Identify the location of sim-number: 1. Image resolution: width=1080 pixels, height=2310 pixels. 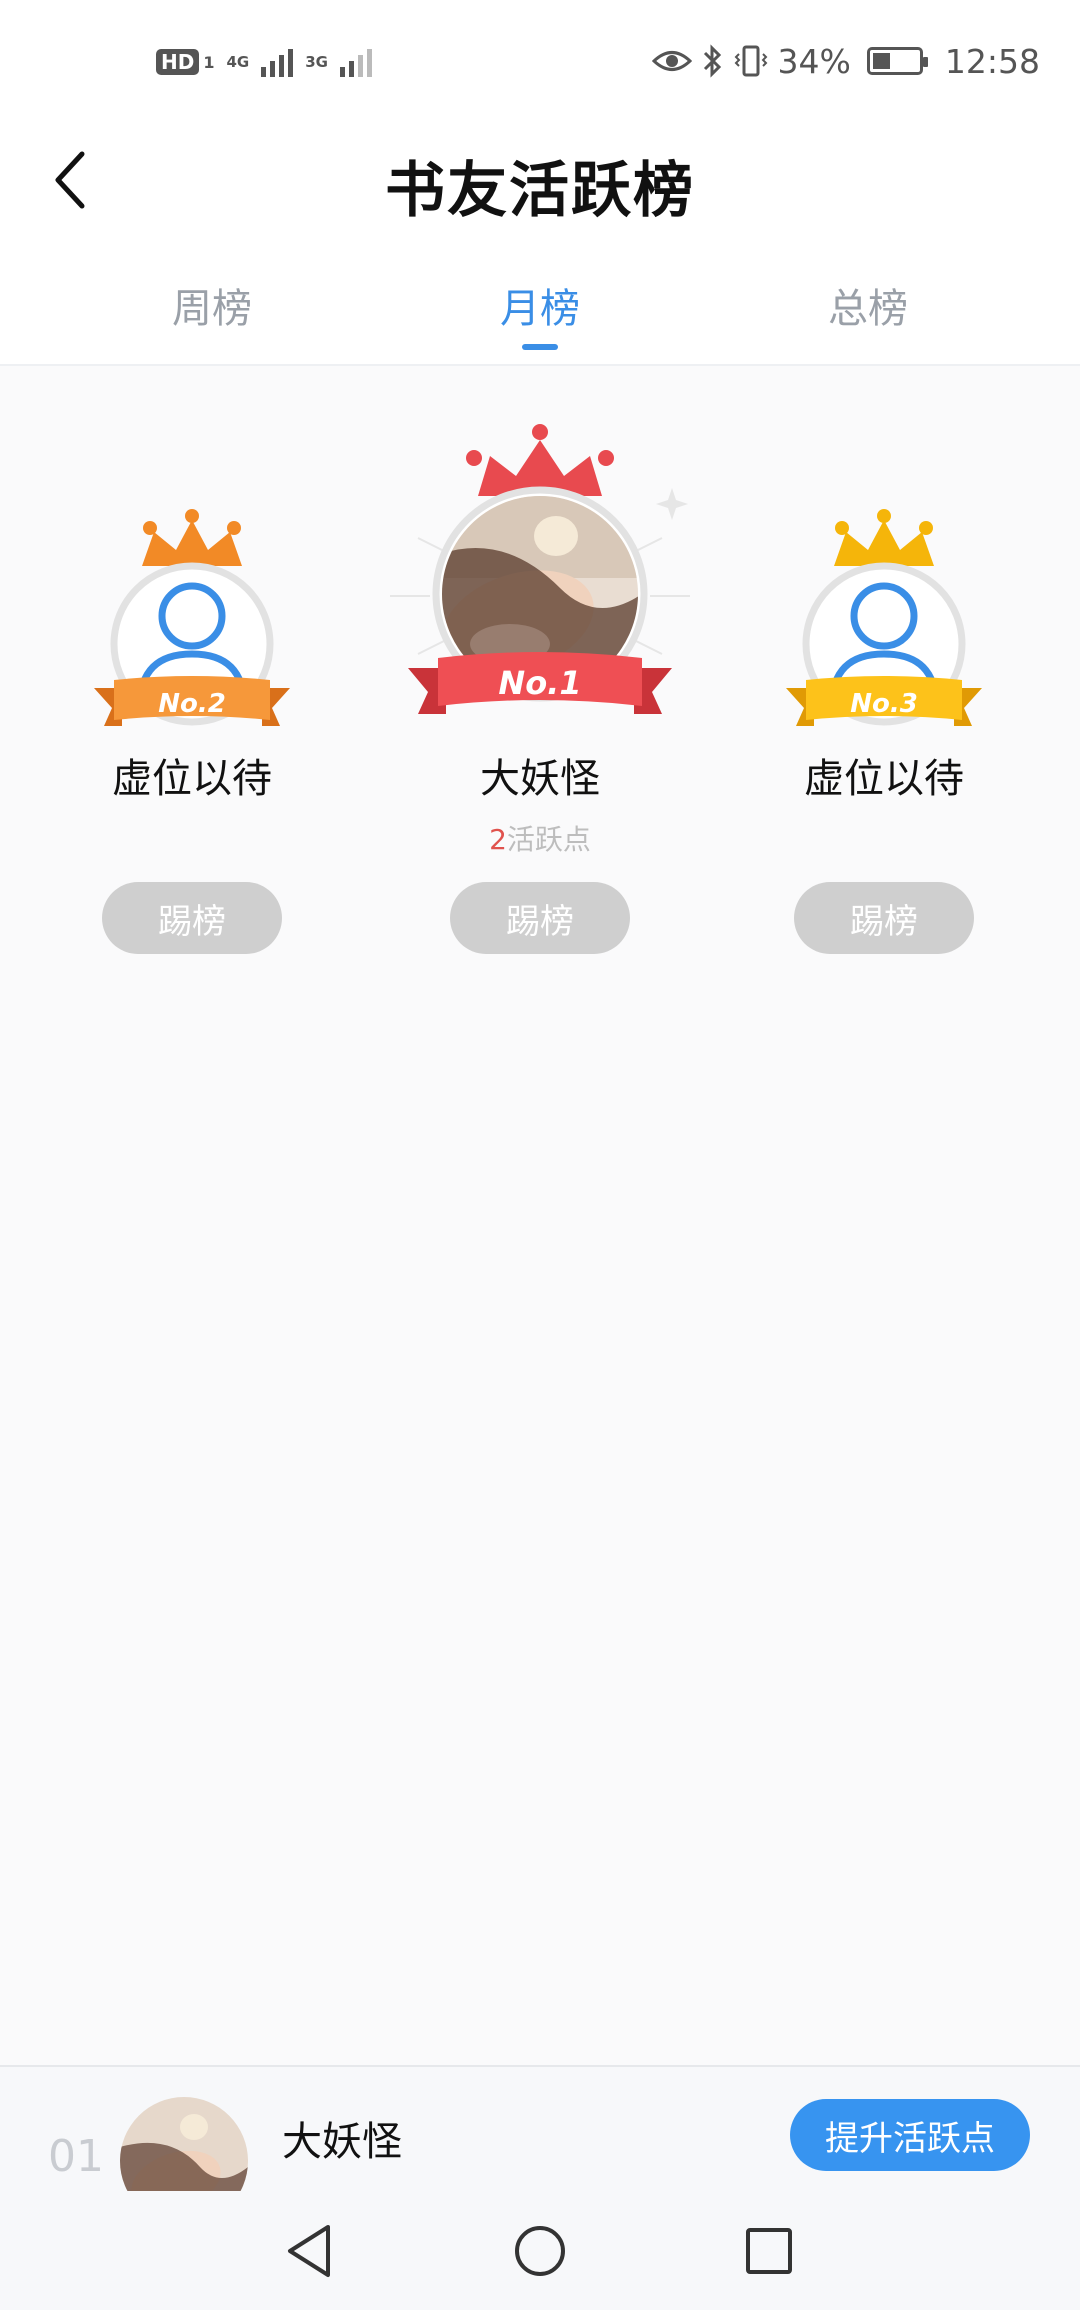
(209, 62).